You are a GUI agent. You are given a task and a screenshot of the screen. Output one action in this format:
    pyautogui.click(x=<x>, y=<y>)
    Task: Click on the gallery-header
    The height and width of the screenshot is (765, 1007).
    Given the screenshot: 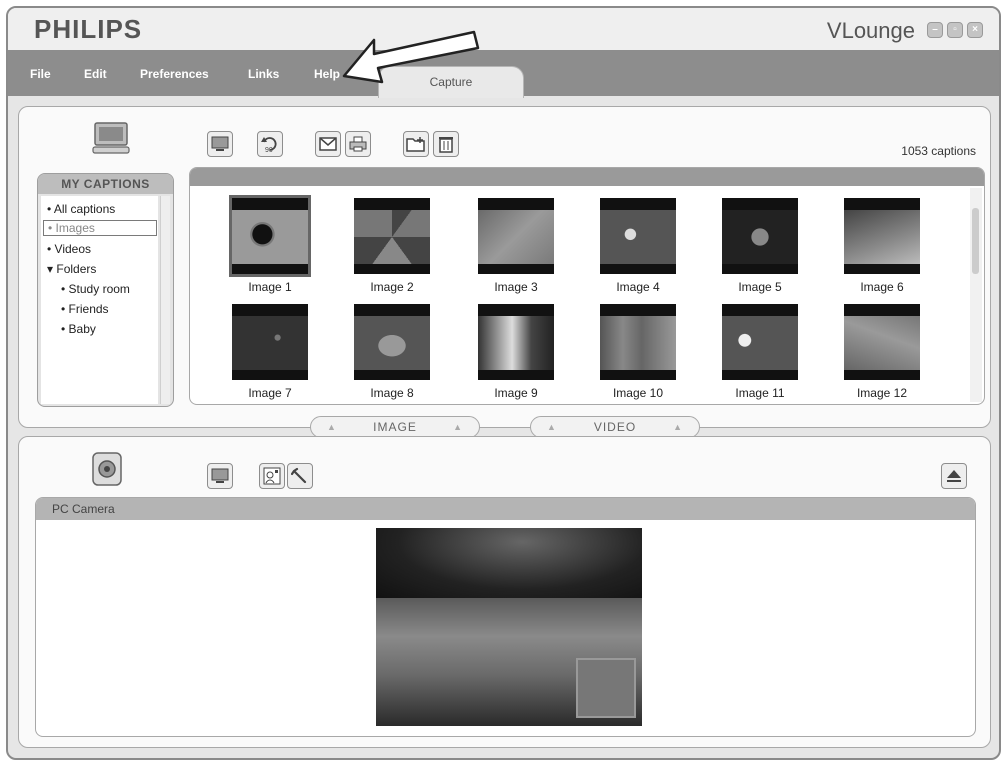 What is the action you would take?
    pyautogui.click(x=587, y=177)
    